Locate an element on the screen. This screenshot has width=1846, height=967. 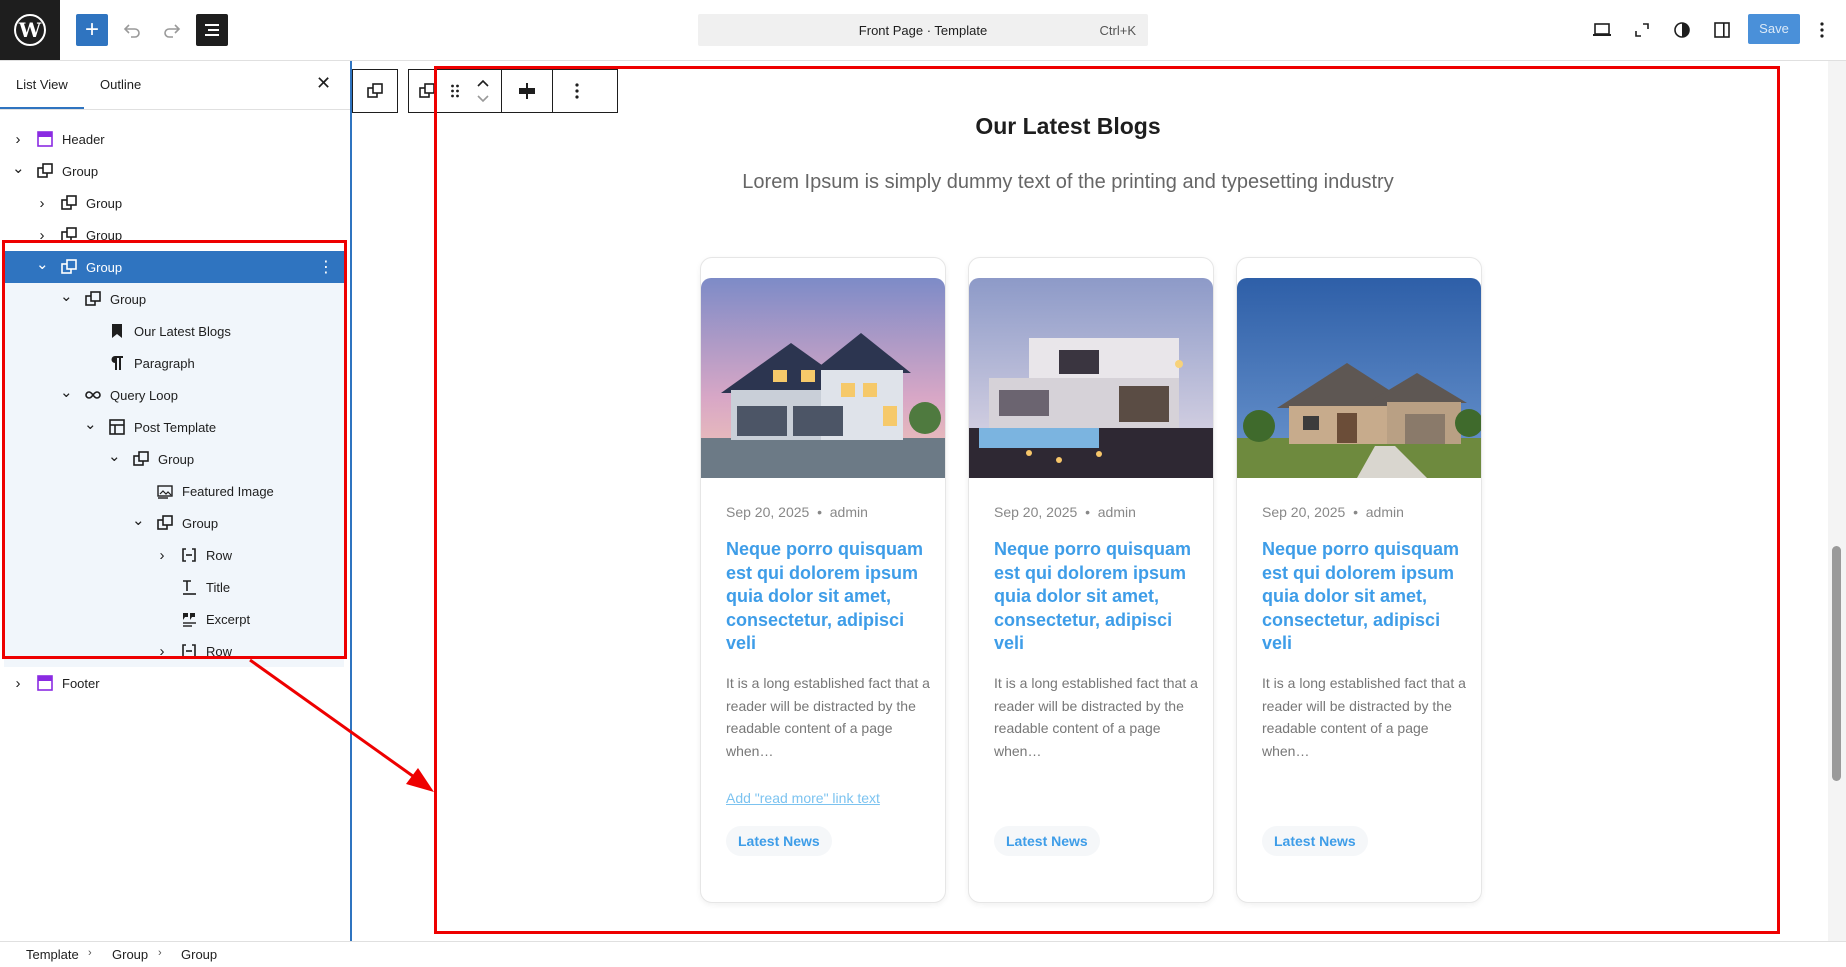
tree-item-our-latest-blogs: Our Latest Blogs is located at coordinates (174, 331).